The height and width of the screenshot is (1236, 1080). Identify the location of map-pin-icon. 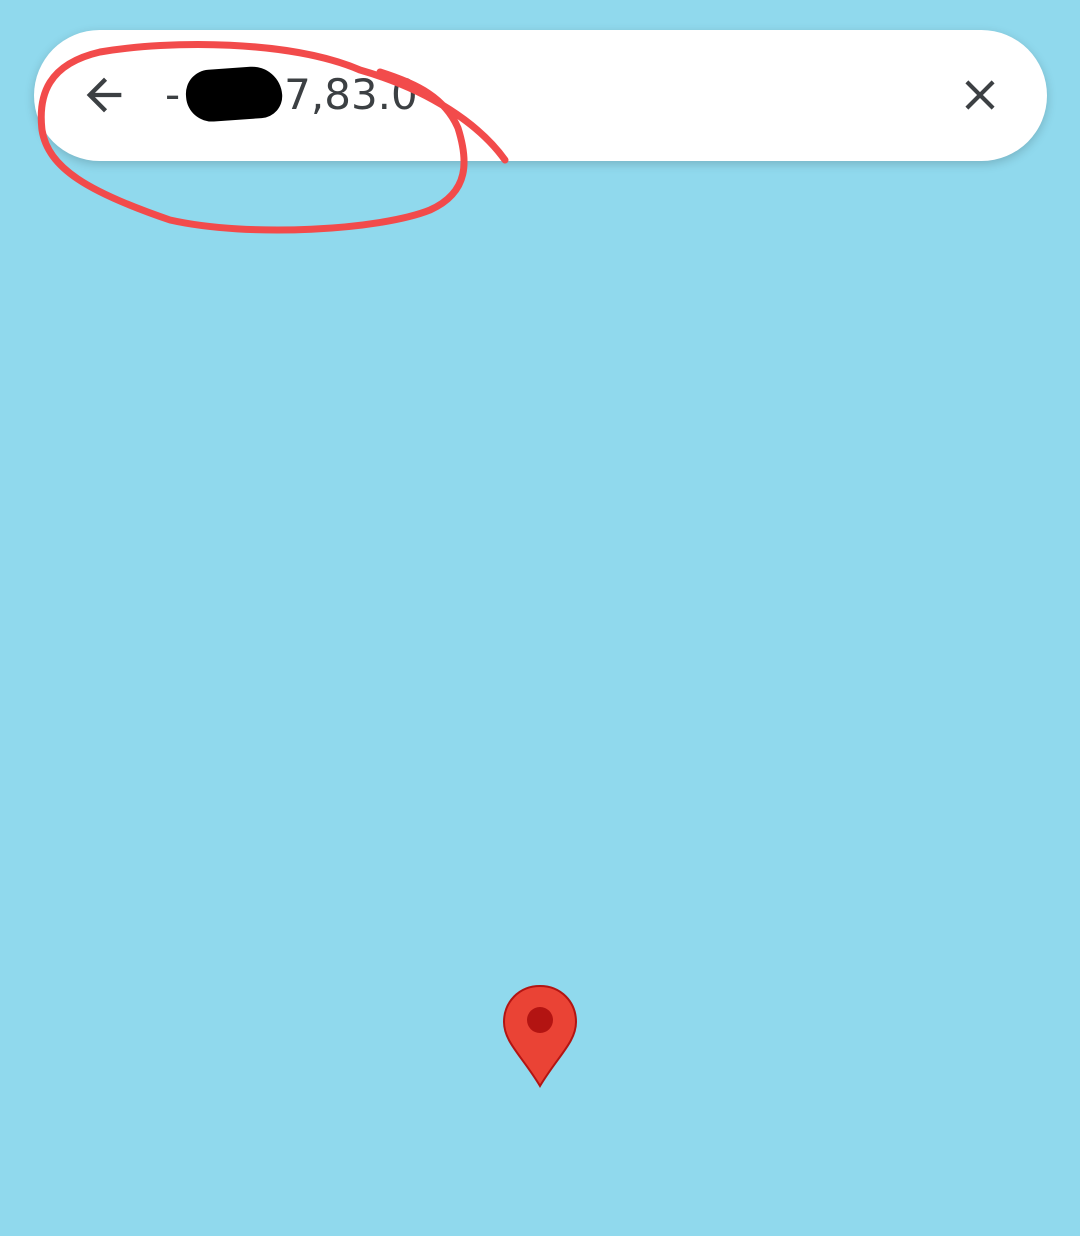
(540, 1036).